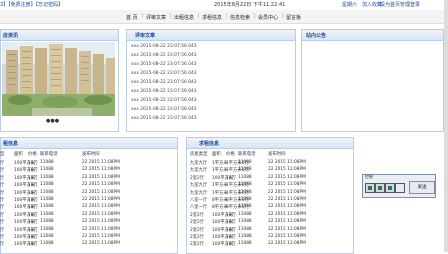 This screenshot has height=254, width=448. Describe the element at coordinates (250, 5) in the screenshot. I see `current-datetime: 2015年8月22日 下午11:22:41` at that location.